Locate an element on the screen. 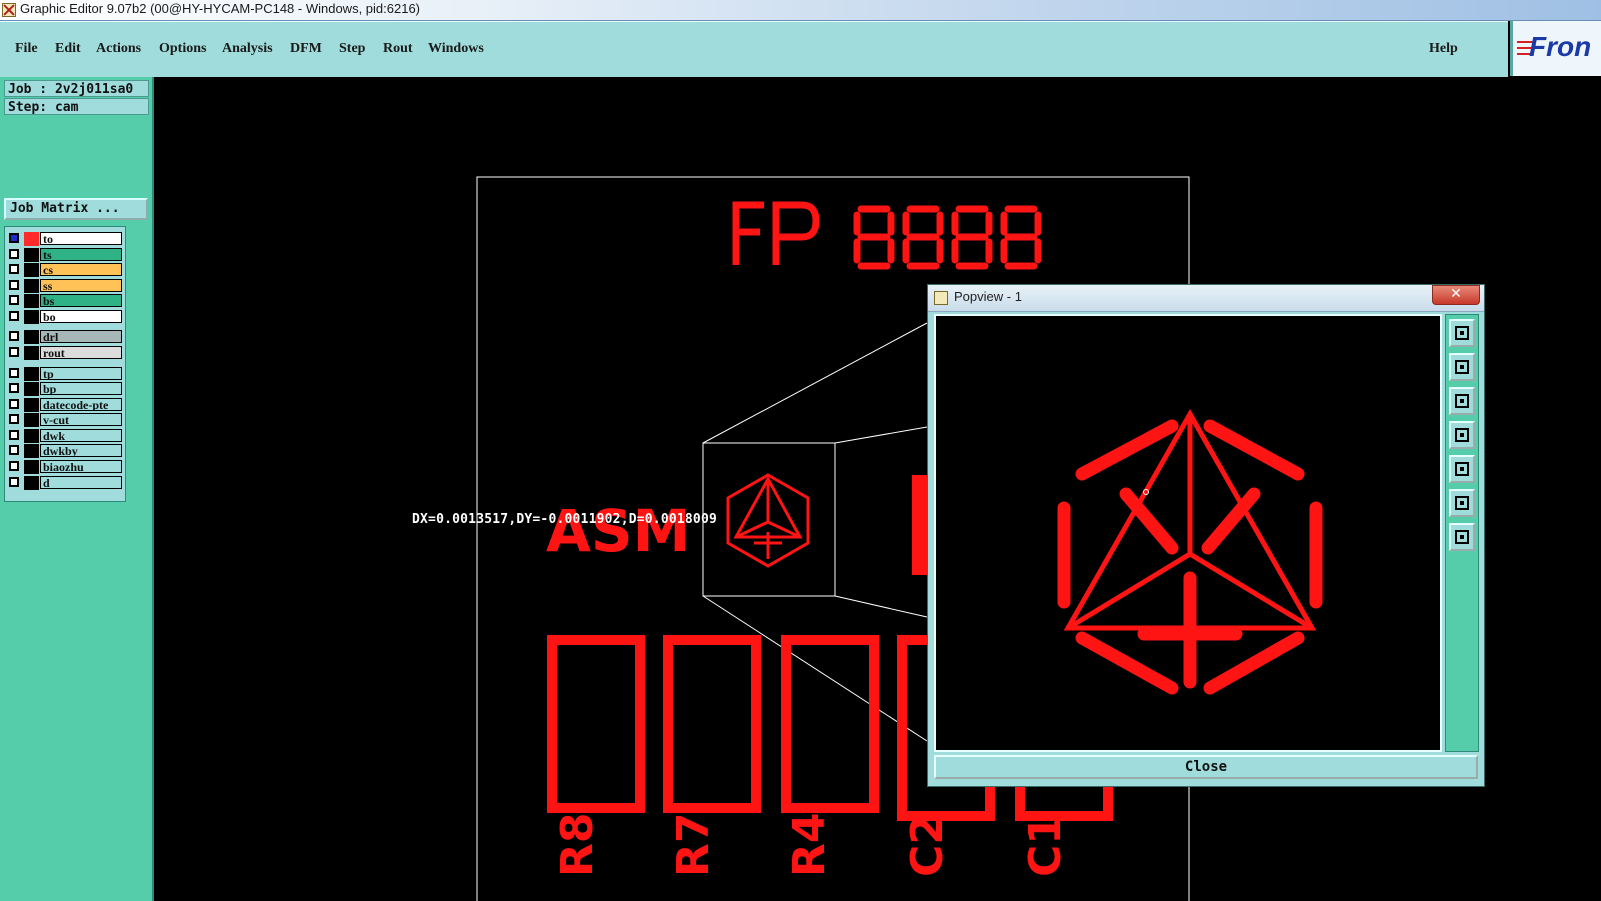 This screenshot has width=1601, height=901. ref-label-c1: C1 is located at coordinates (1045, 845).